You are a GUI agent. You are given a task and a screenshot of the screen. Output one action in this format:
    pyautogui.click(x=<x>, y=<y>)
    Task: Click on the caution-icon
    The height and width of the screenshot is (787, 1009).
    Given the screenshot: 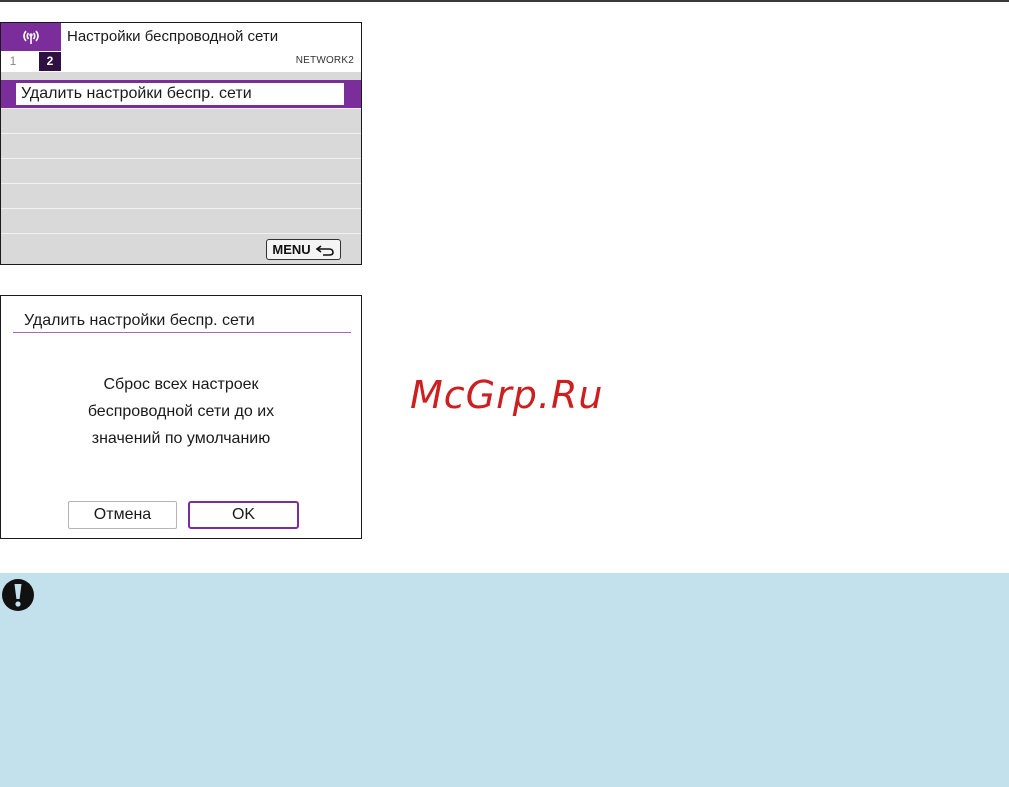 What is the action you would take?
    pyautogui.click(x=18, y=595)
    